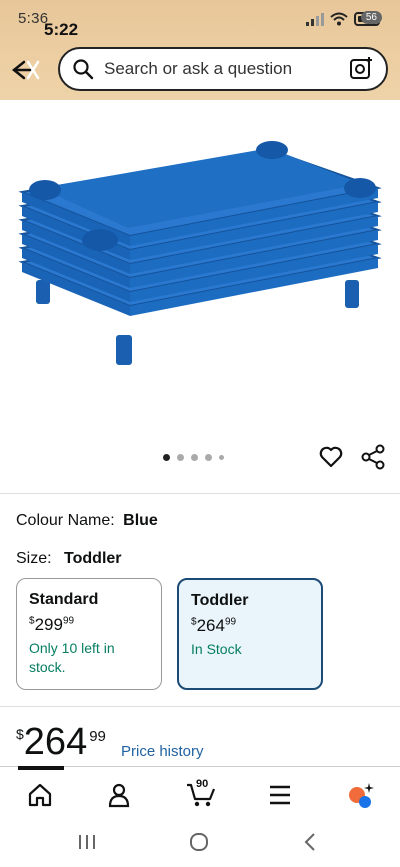 The image size is (400, 867). Describe the element at coordinates (61, 29) in the screenshot. I see `status-time: 5:22` at that location.